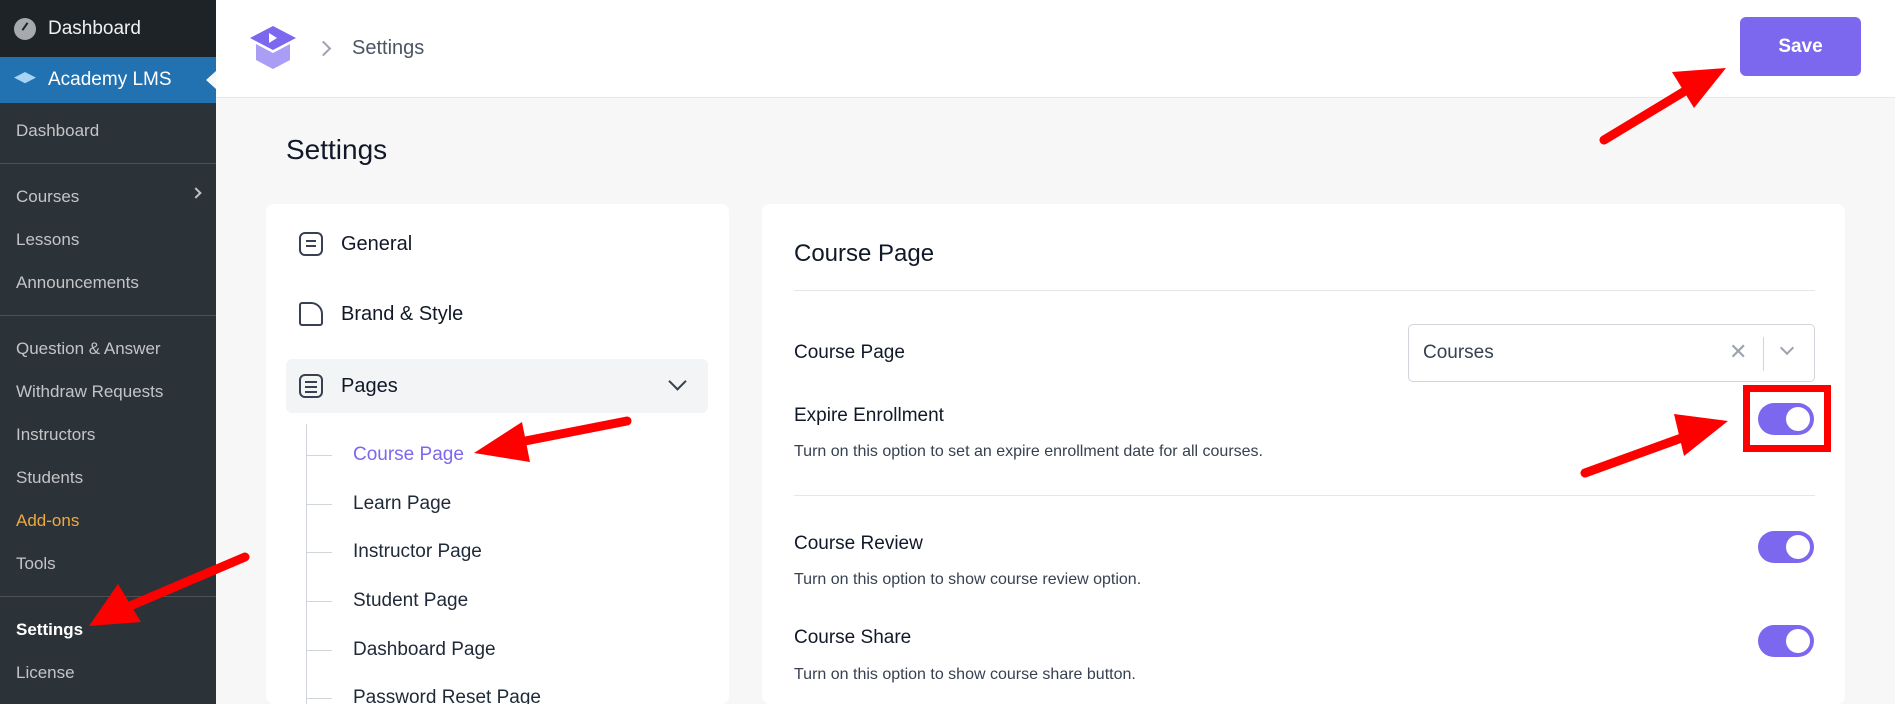 This screenshot has height=704, width=1895. Describe the element at coordinates (108, 196) in the screenshot. I see `submenu-courses: Courses` at that location.